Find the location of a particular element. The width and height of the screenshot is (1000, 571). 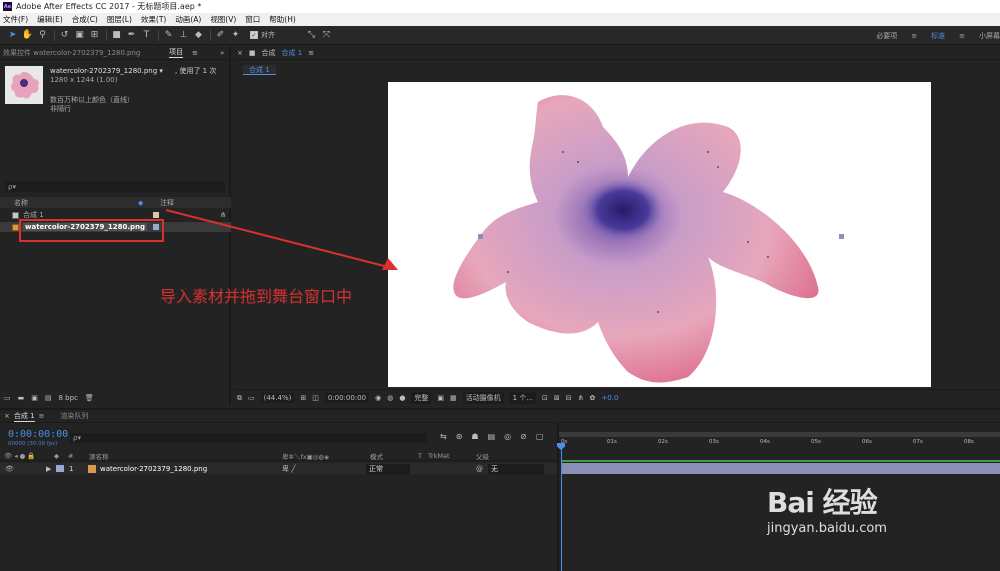

pen-tool-icon: ✒ is located at coordinates (131, 35).